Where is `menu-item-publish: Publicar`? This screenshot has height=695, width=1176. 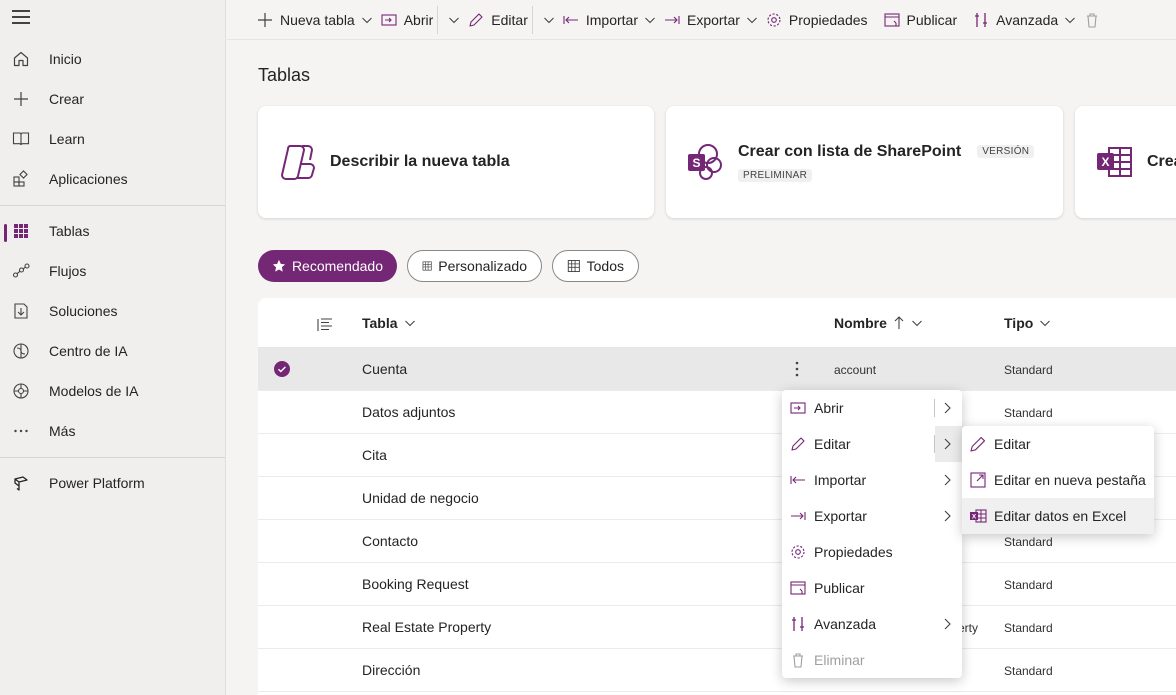 menu-item-publish: Publicar is located at coordinates (872, 588).